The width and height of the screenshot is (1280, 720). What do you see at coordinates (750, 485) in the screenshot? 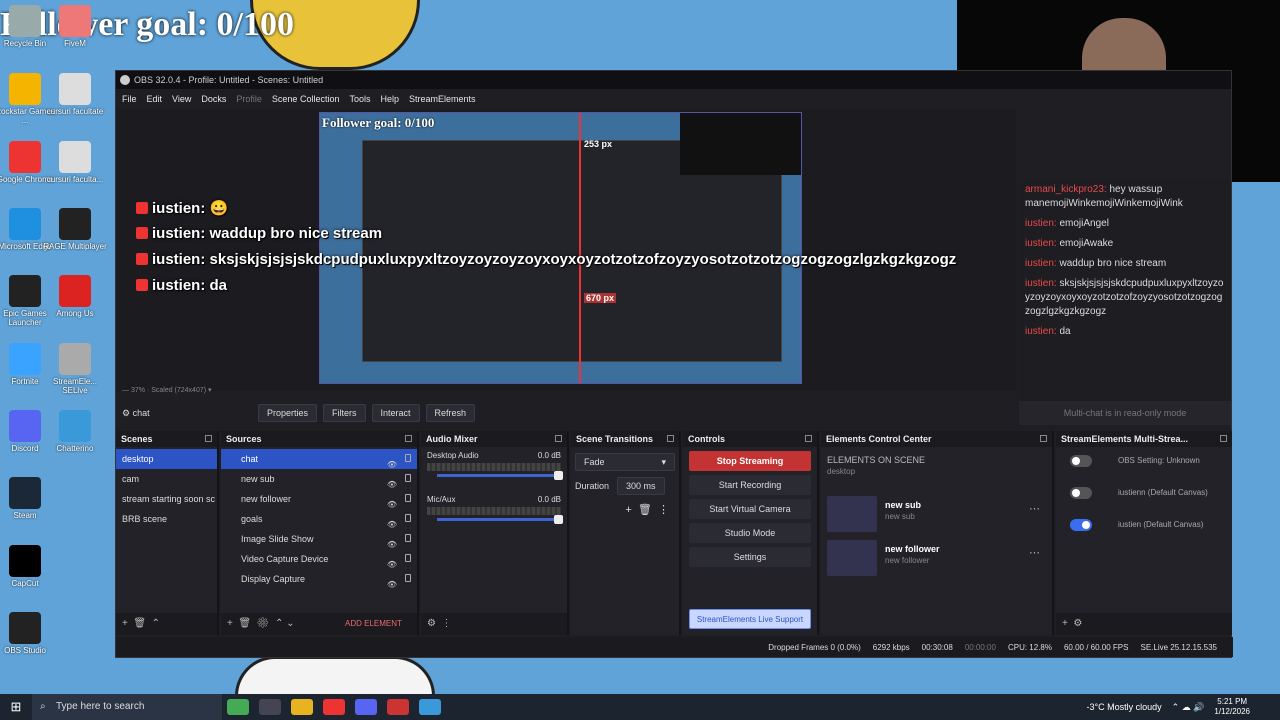
I see `start-recording-button: Start Recording` at bounding box center [750, 485].